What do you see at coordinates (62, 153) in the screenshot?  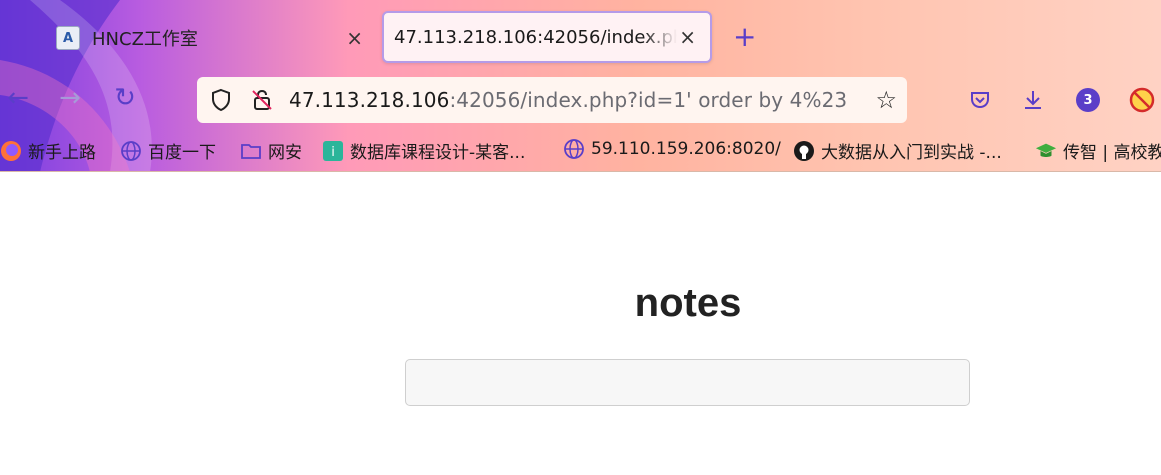 I see `bookmark-label: 新手上路` at bounding box center [62, 153].